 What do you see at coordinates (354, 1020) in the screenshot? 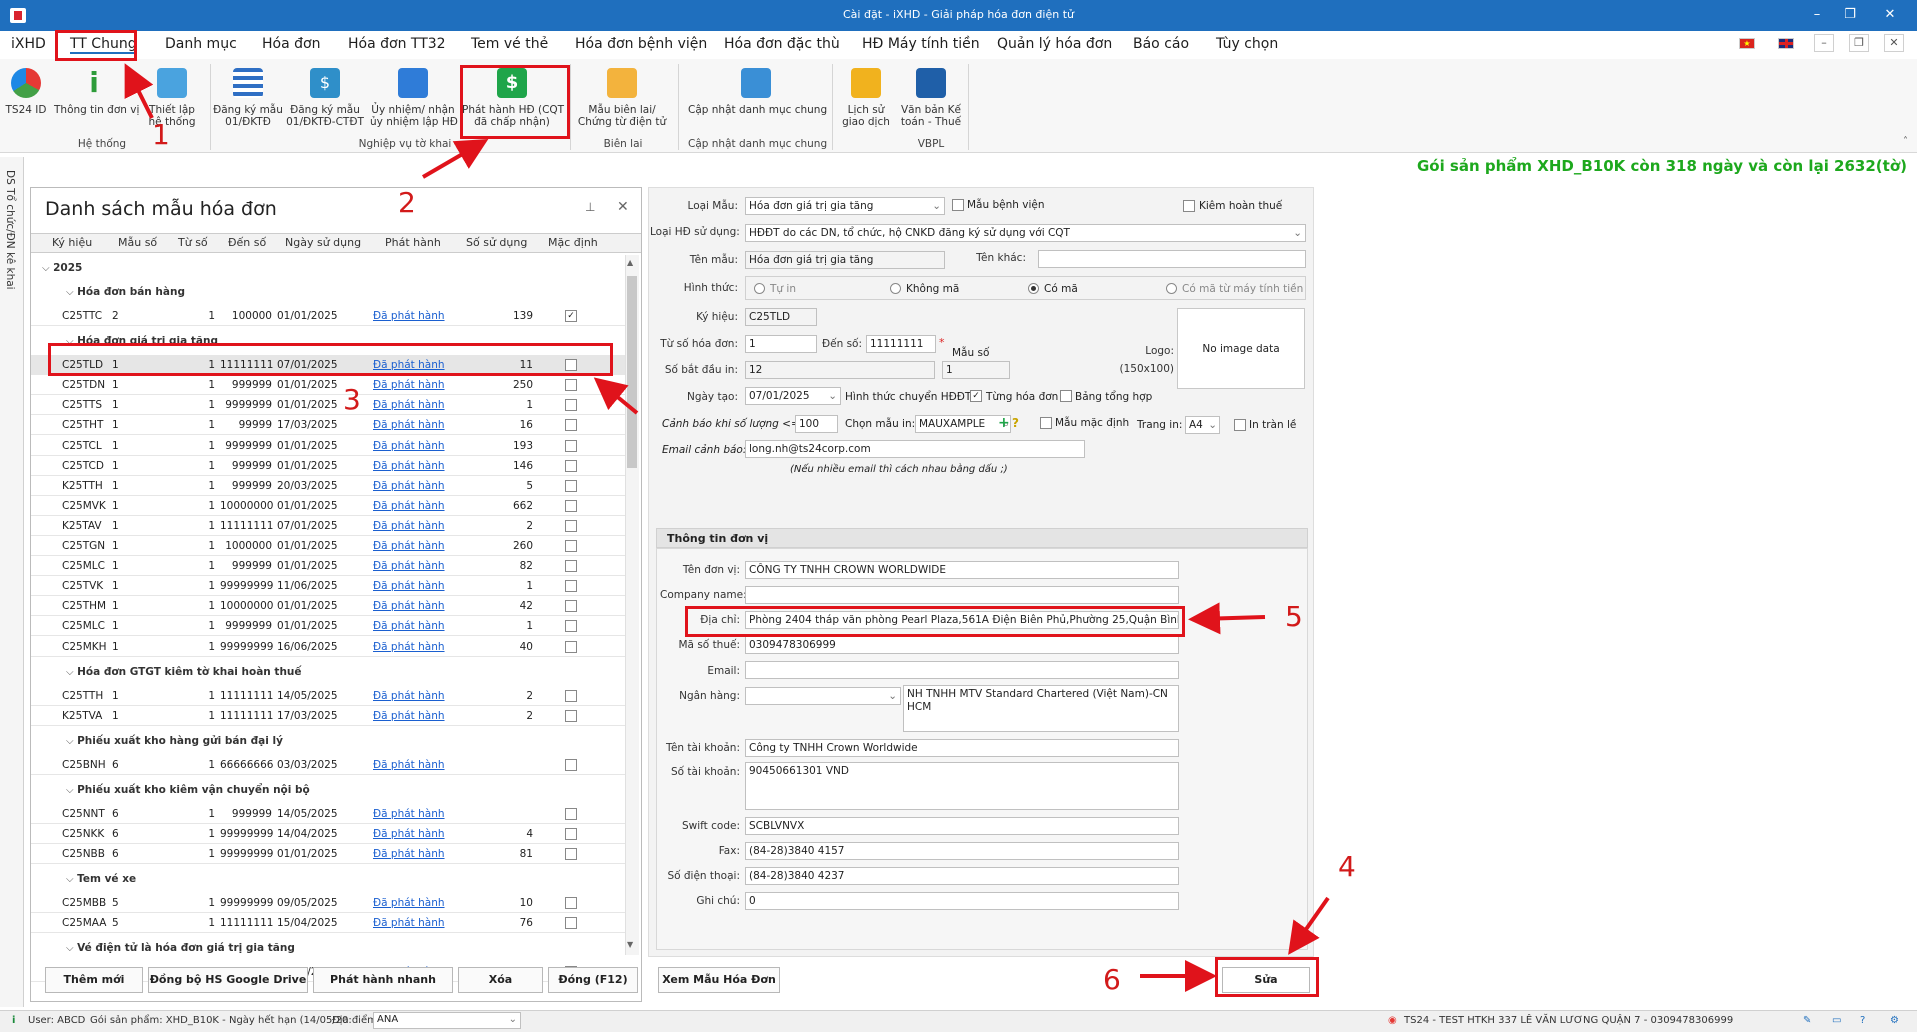
I see `status-dia-diem-label: Địa điểm` at bounding box center [354, 1020].